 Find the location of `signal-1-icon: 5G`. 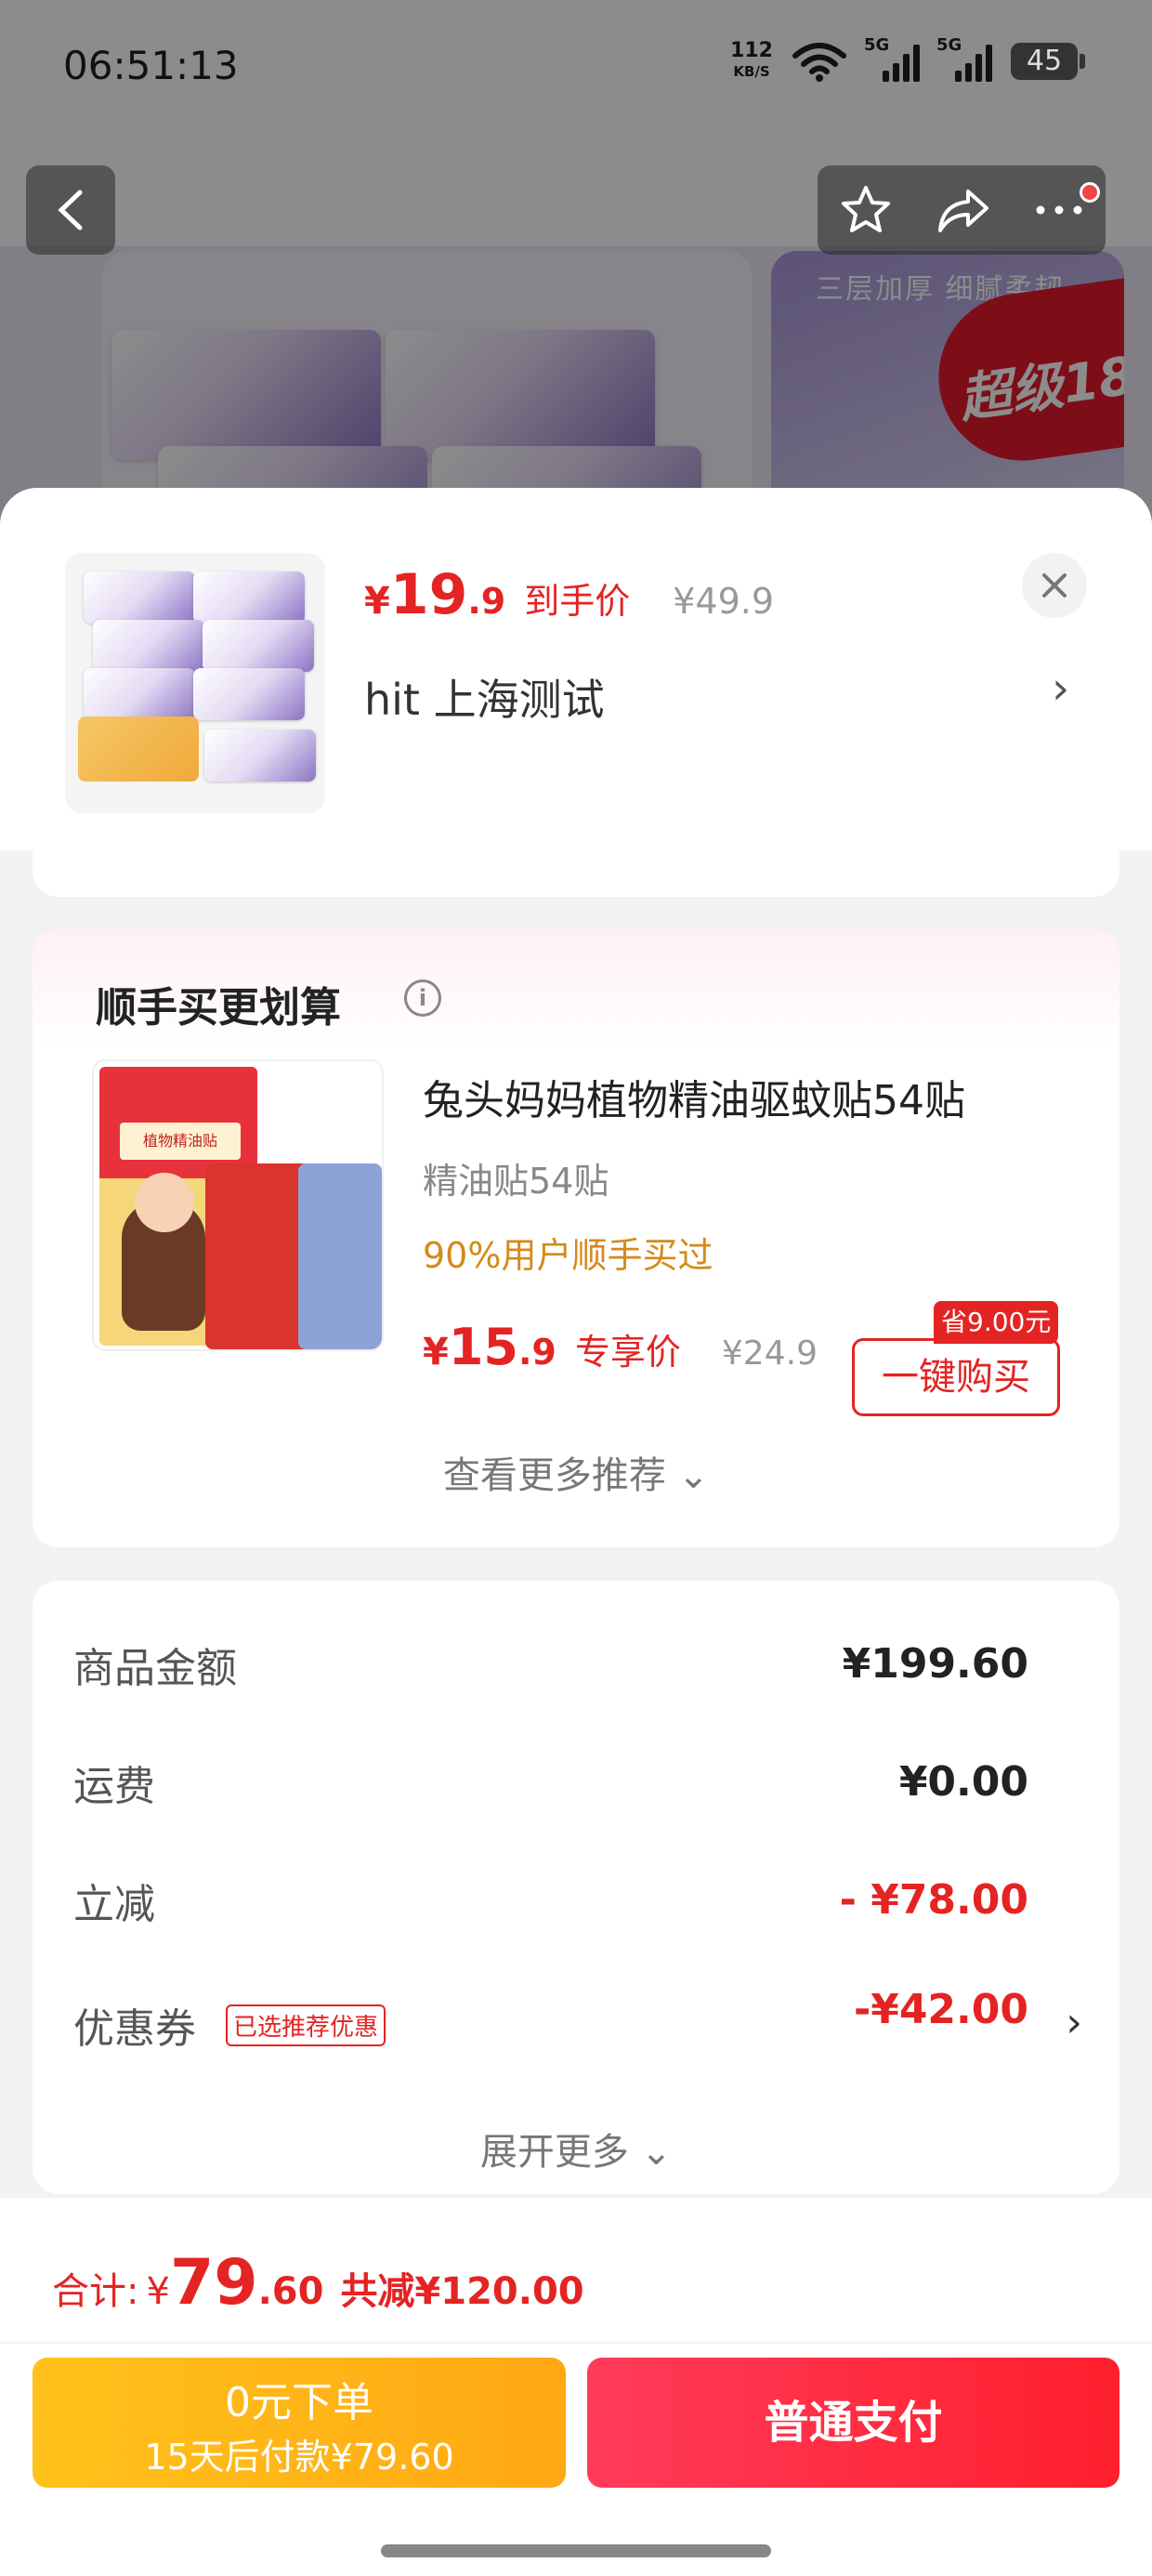

signal-1-icon: 5G is located at coordinates (892, 58).